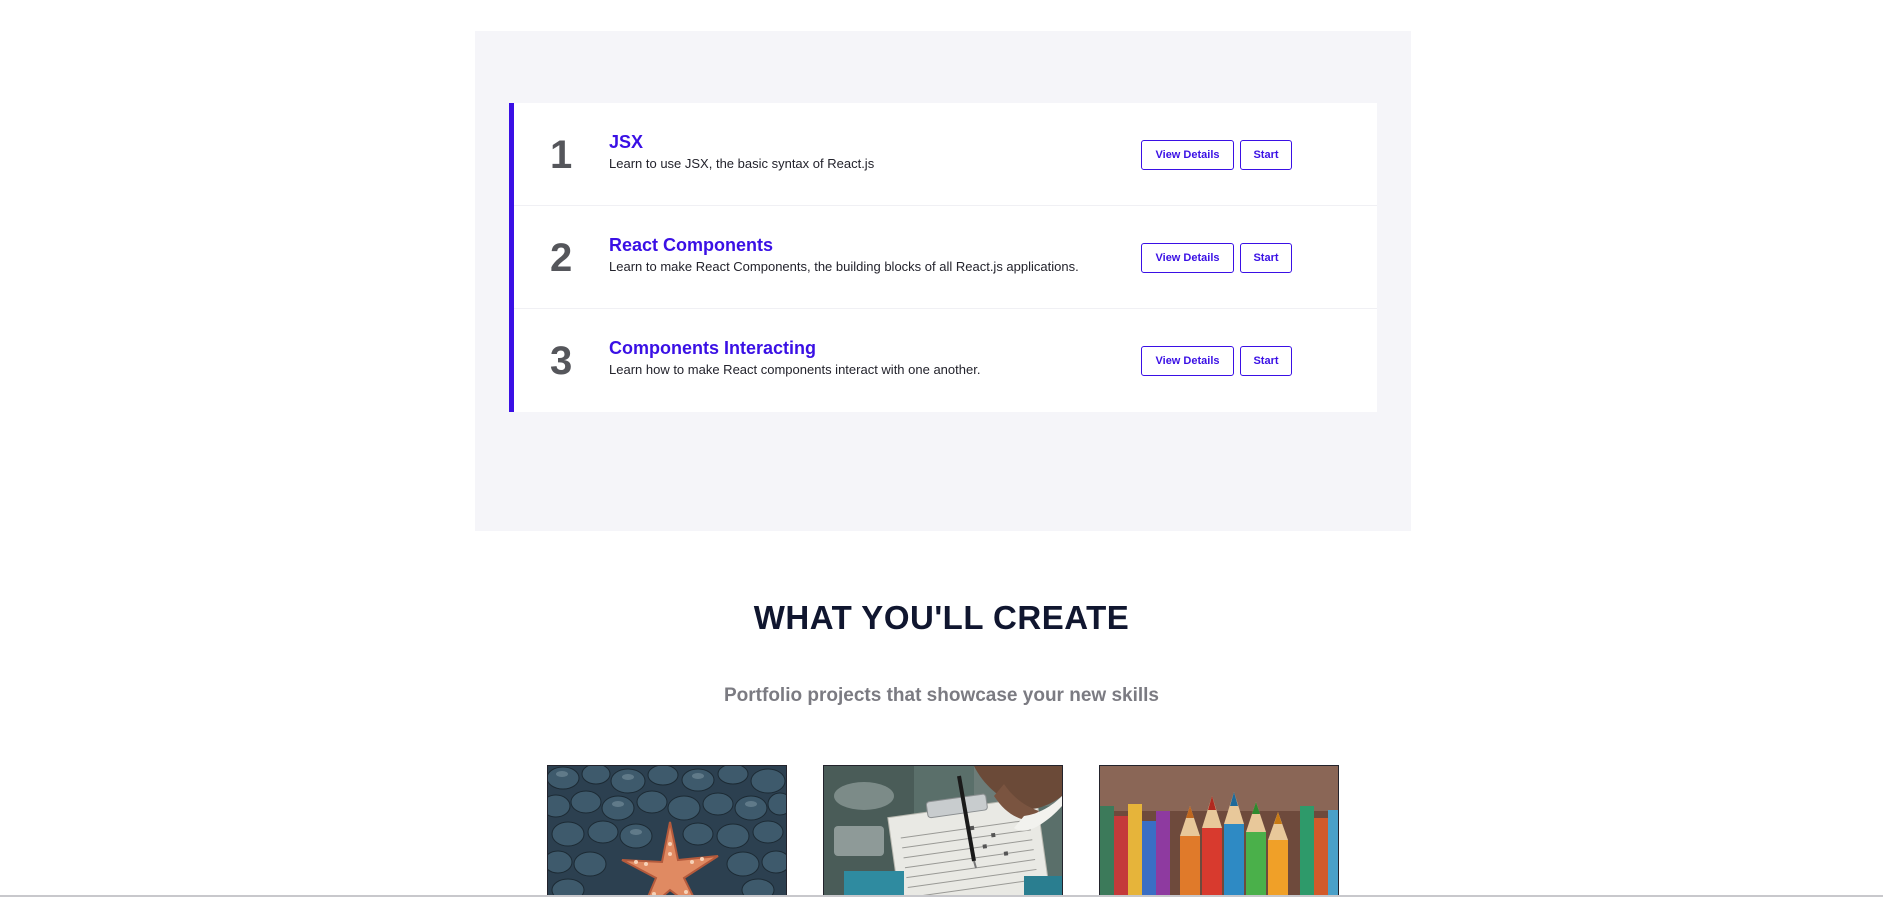  What do you see at coordinates (712, 348) in the screenshot?
I see `lesson-title-link: Components Interacting` at bounding box center [712, 348].